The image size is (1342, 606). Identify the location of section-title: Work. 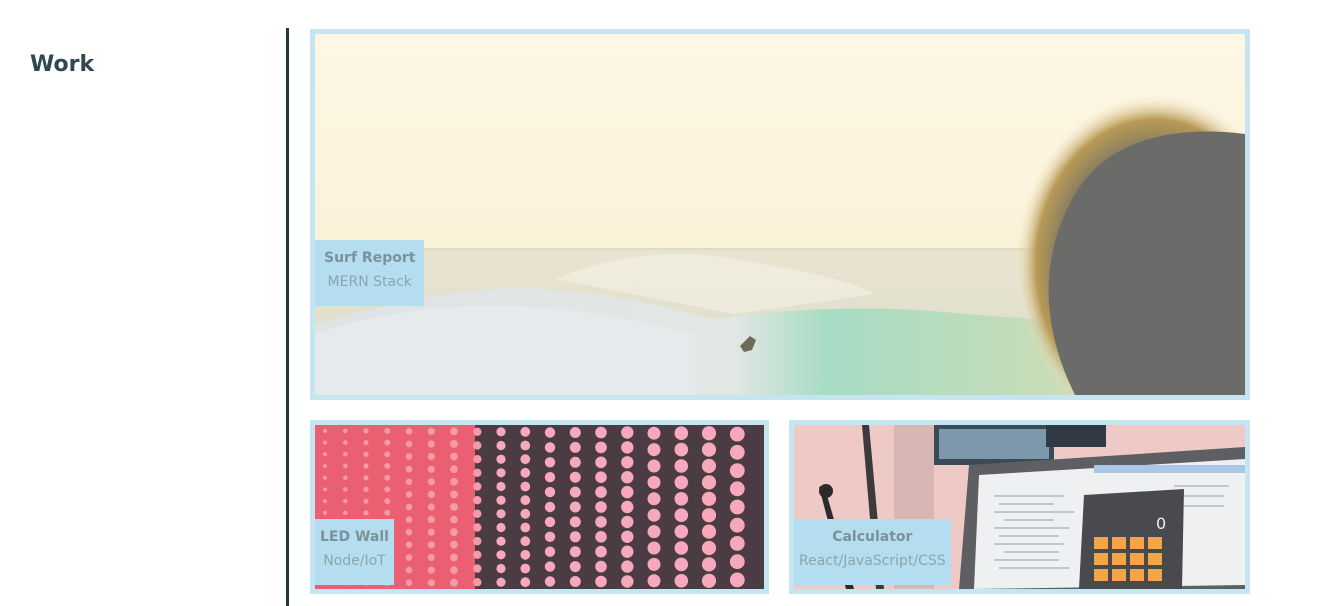
(62, 64).